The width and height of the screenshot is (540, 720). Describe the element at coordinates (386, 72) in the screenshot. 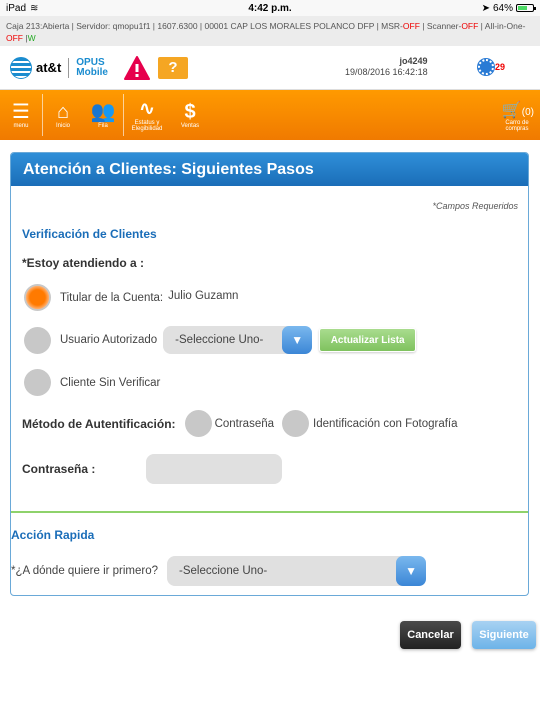

I see `session-datetime: 19/08/2016 16:42:18` at that location.